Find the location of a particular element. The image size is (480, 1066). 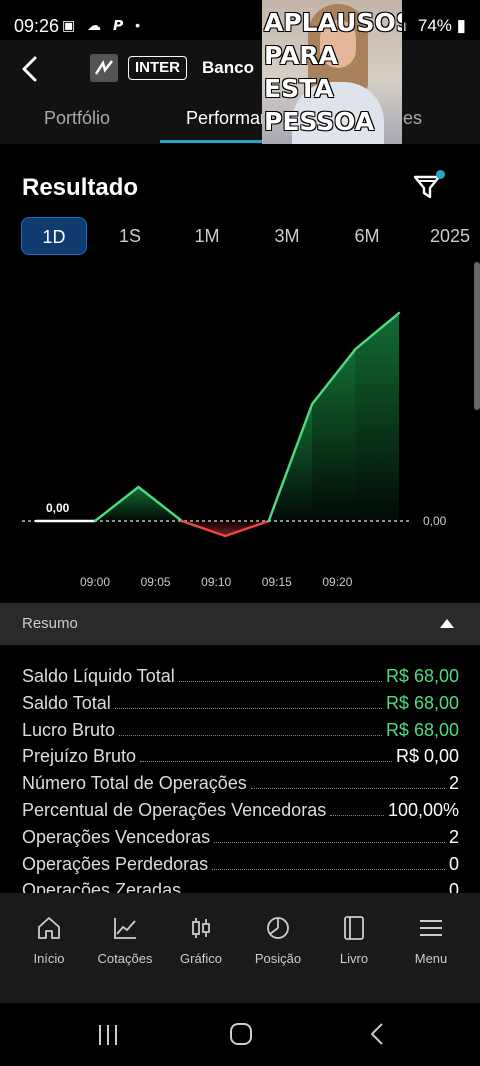

summary-row: Saldo Líquido Total R$ 68,00 is located at coordinates (240, 674).